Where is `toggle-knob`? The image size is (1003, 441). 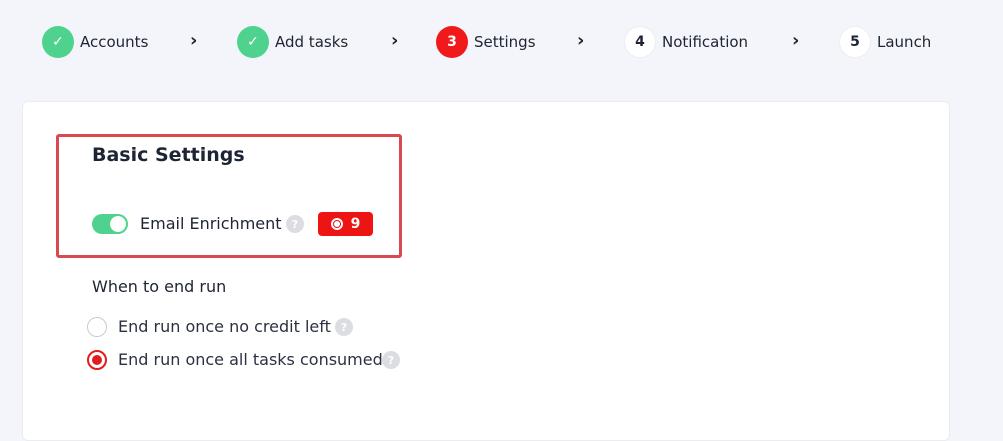
toggle-knob is located at coordinates (118, 224).